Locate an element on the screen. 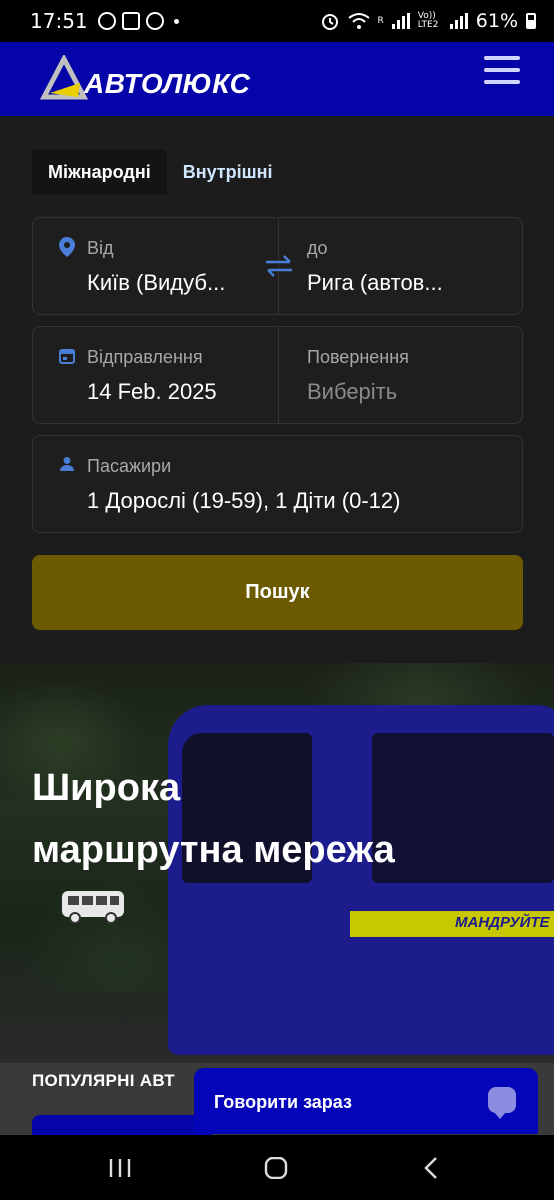 The width and height of the screenshot is (554, 1200). location-pin-icon is located at coordinates (67, 247).